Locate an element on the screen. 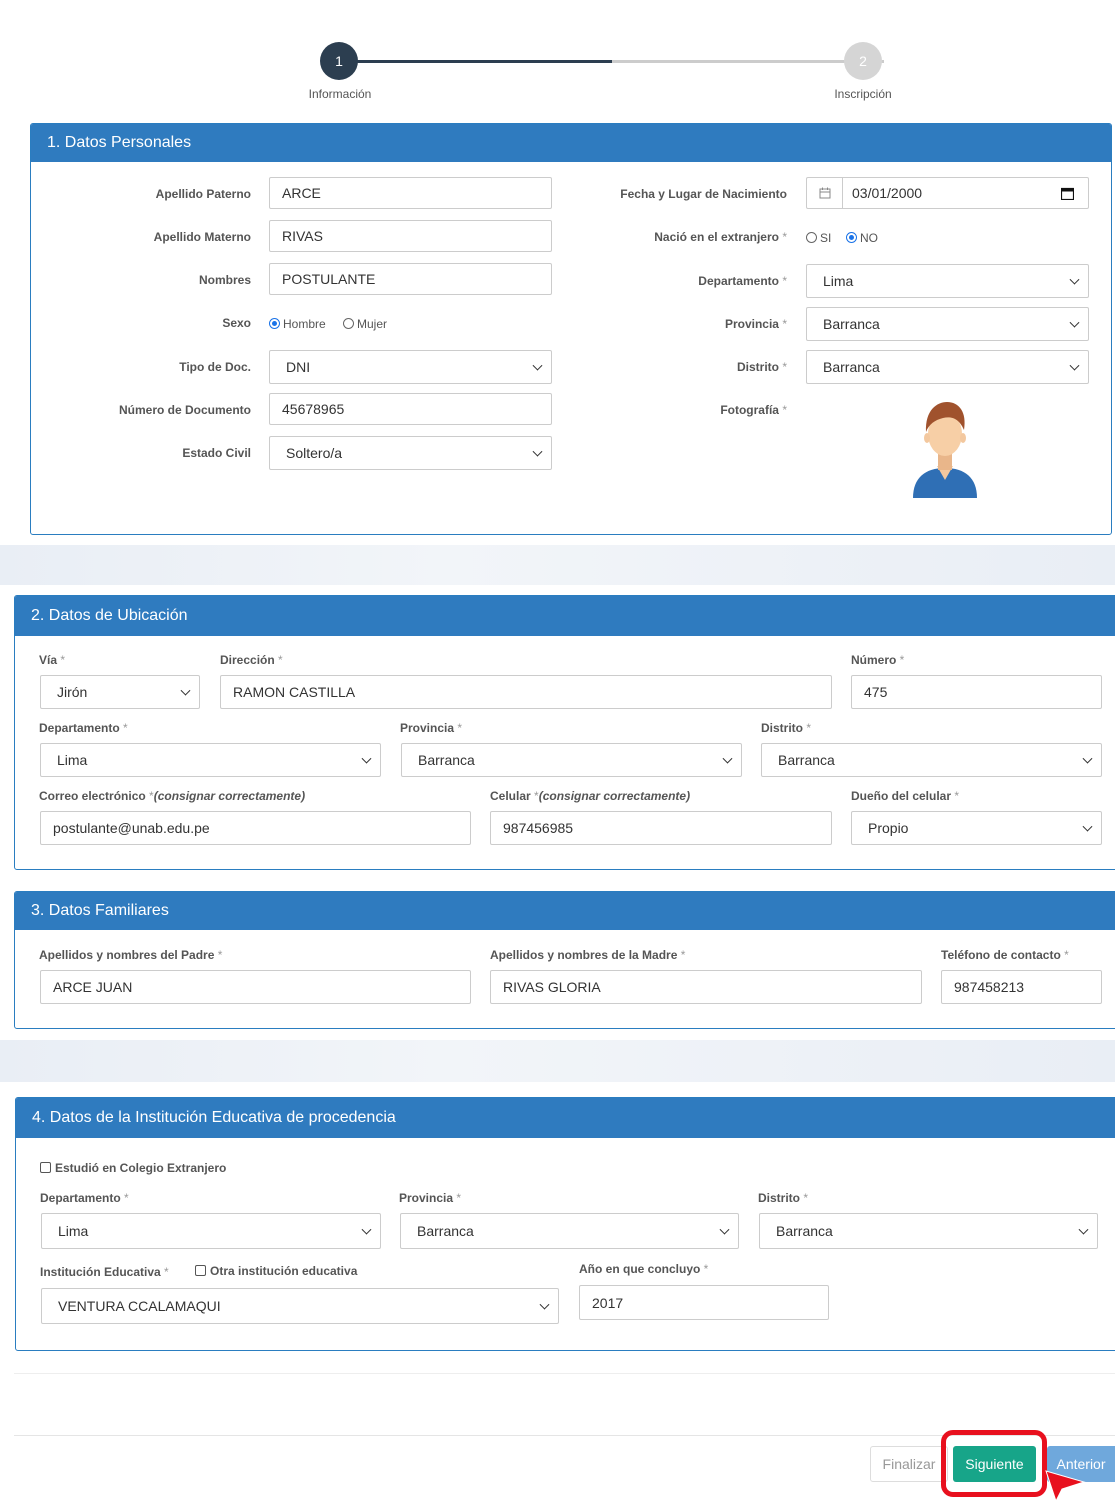 This screenshot has height=1501, width=1115. madre-input: RIVAS GLORIA is located at coordinates (706, 987).